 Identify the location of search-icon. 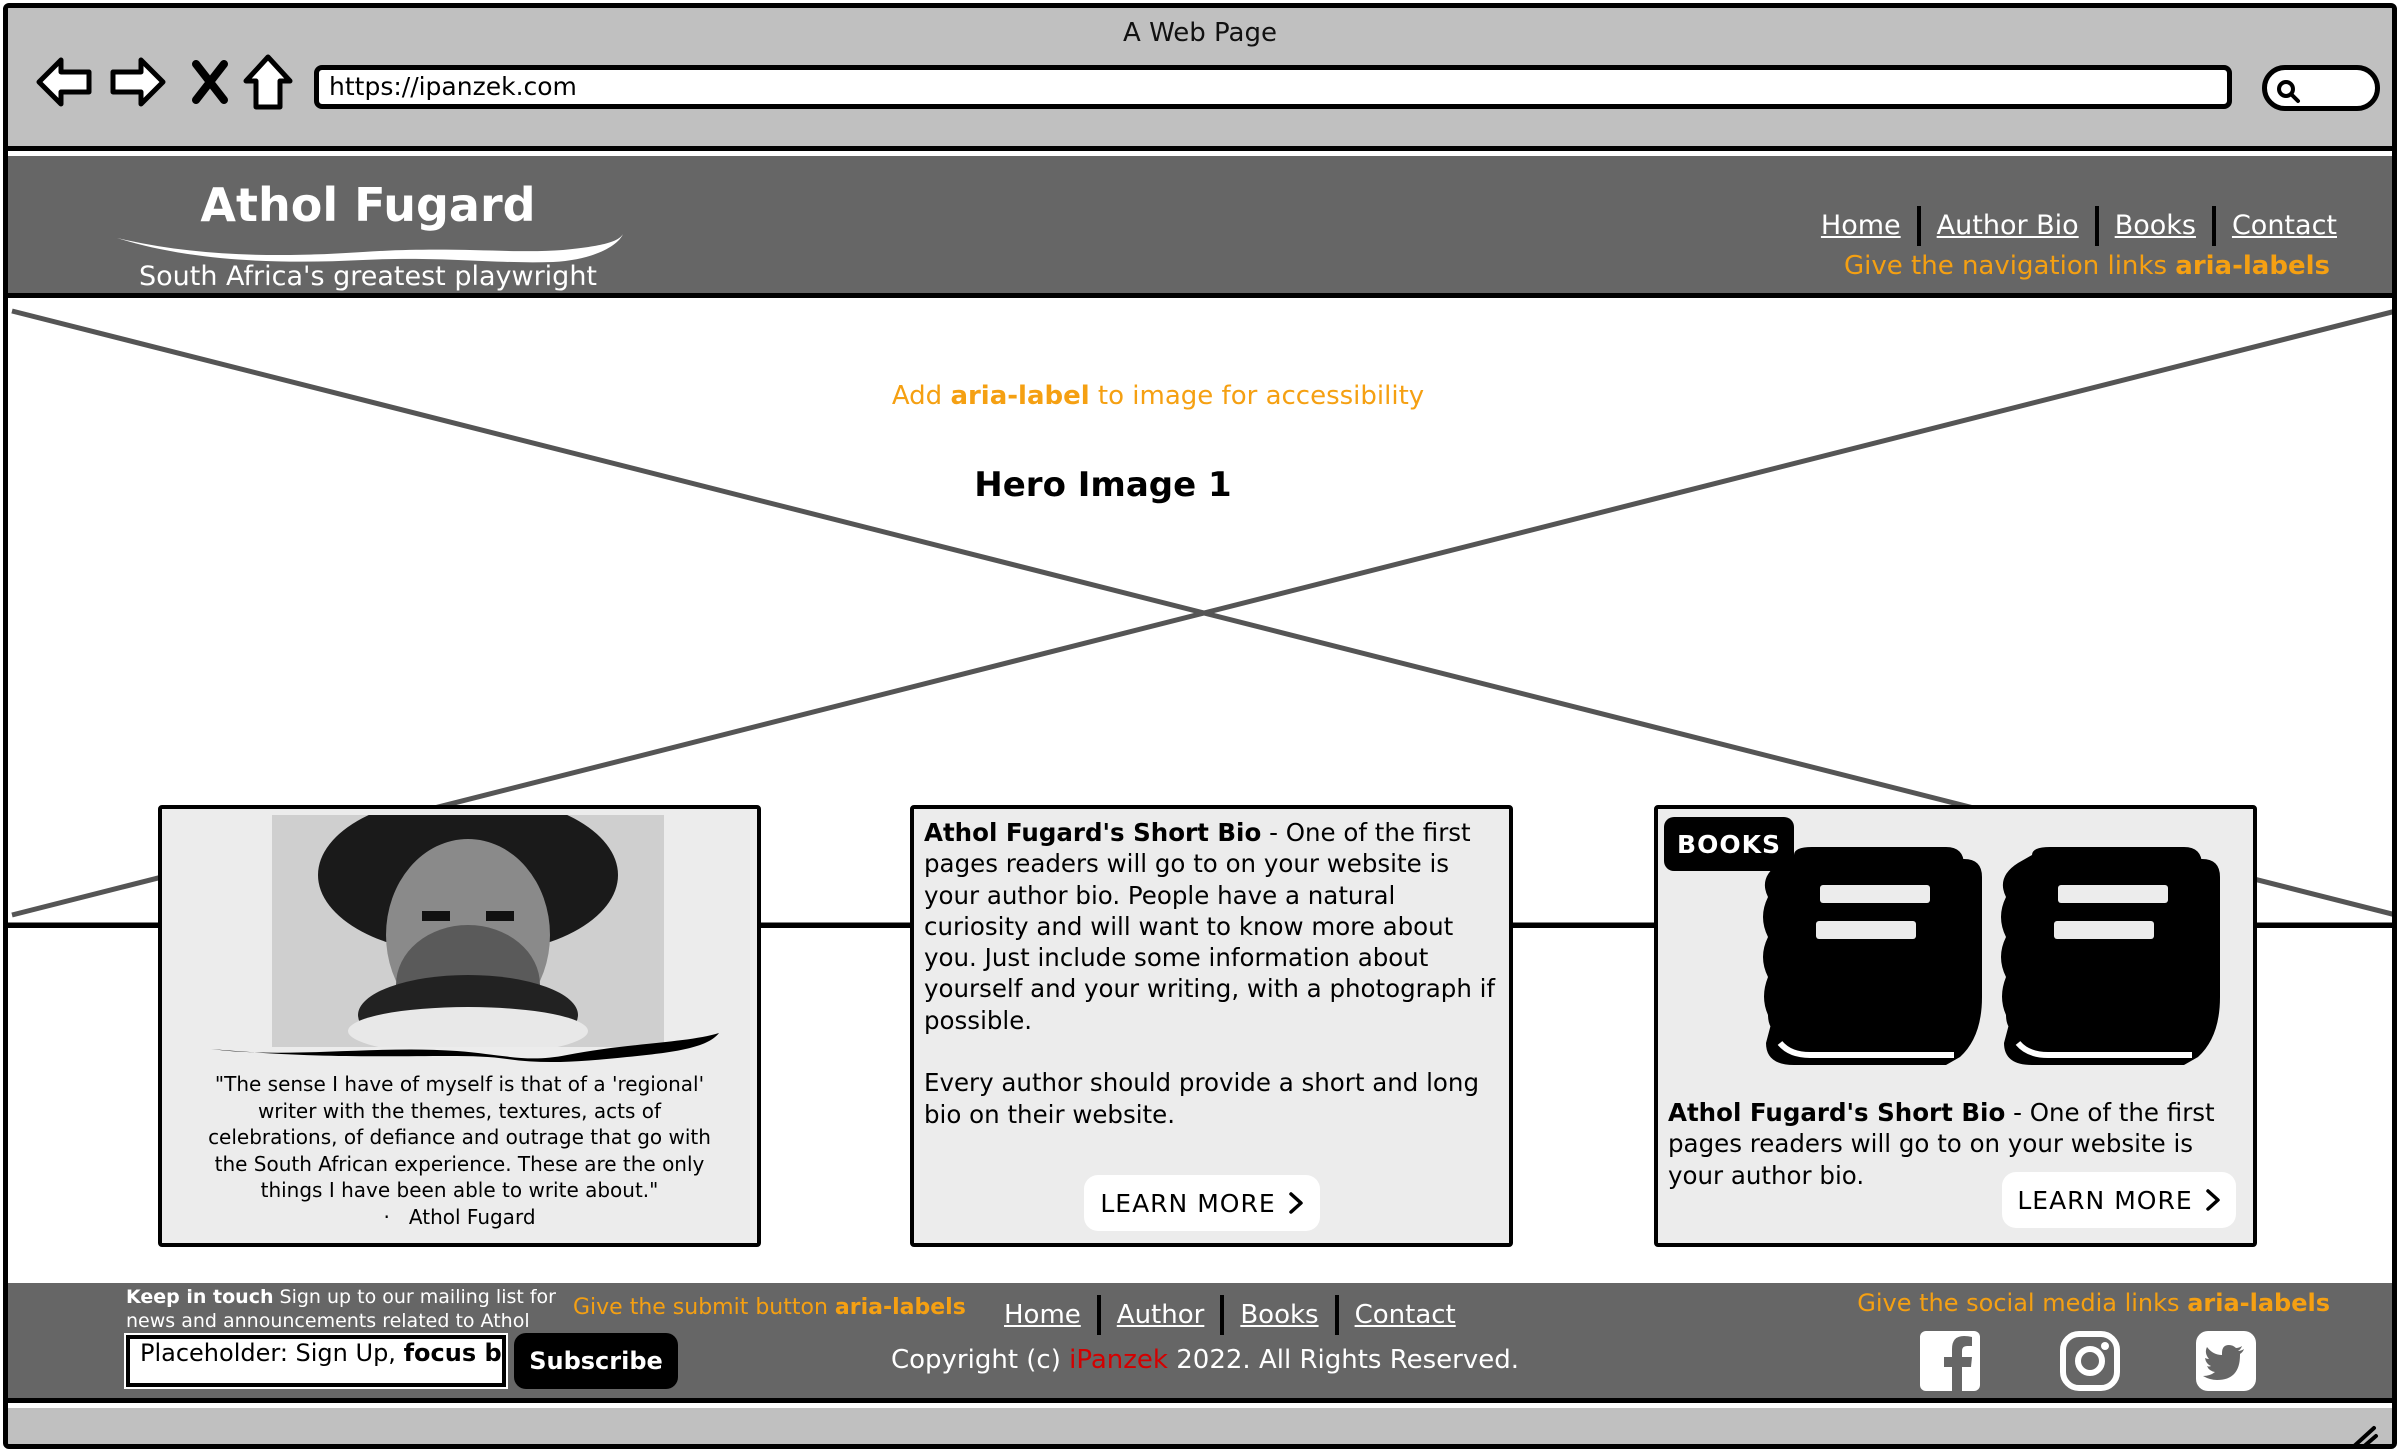
(2288, 91).